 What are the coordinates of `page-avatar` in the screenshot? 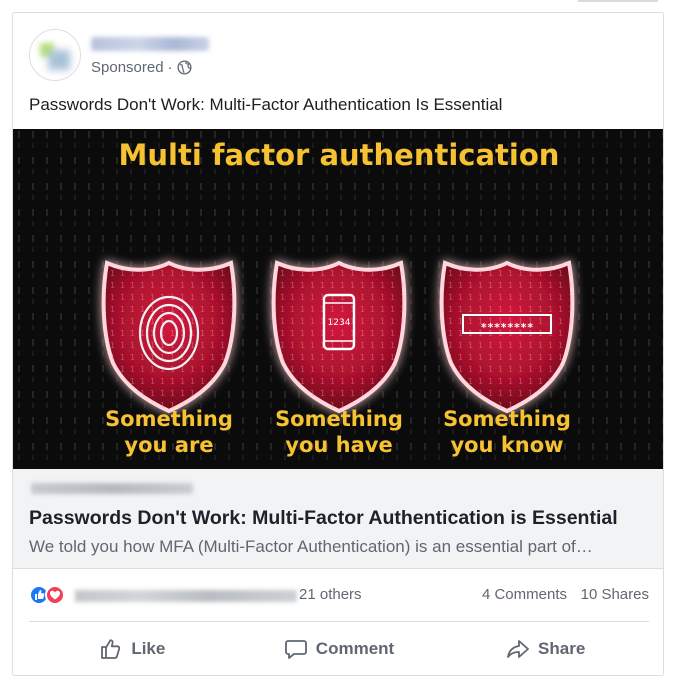 It's located at (55, 55).